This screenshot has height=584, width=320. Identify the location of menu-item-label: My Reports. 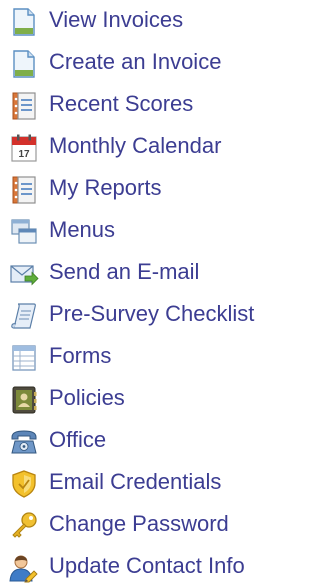
(105, 187).